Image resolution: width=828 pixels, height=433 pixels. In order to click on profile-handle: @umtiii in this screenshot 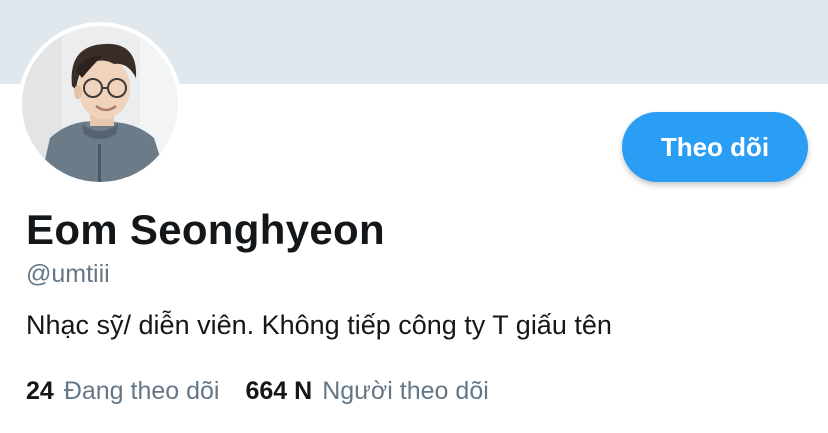, I will do `click(68, 274)`.